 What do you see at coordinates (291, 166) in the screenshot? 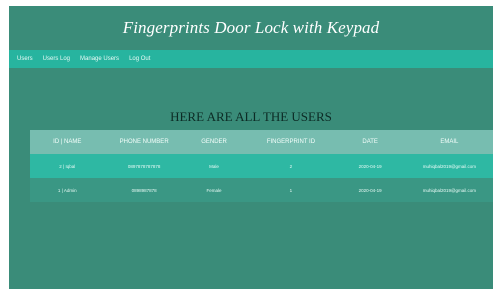
I see `cell-fingerprint-id: 2` at bounding box center [291, 166].